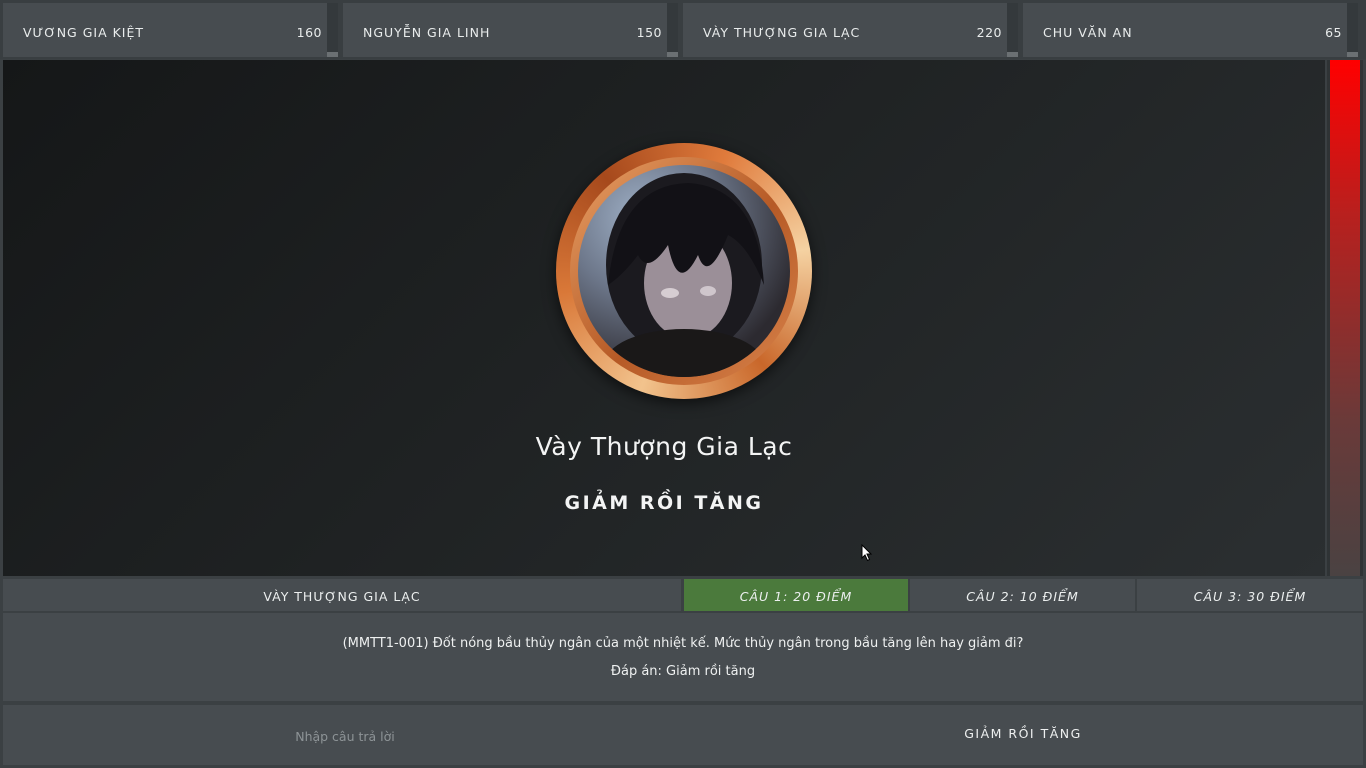 Image resolution: width=1366 pixels, height=768 pixels. I want to click on submitted-answer: GIẢM RỒI TĂNG, so click(1023, 733).